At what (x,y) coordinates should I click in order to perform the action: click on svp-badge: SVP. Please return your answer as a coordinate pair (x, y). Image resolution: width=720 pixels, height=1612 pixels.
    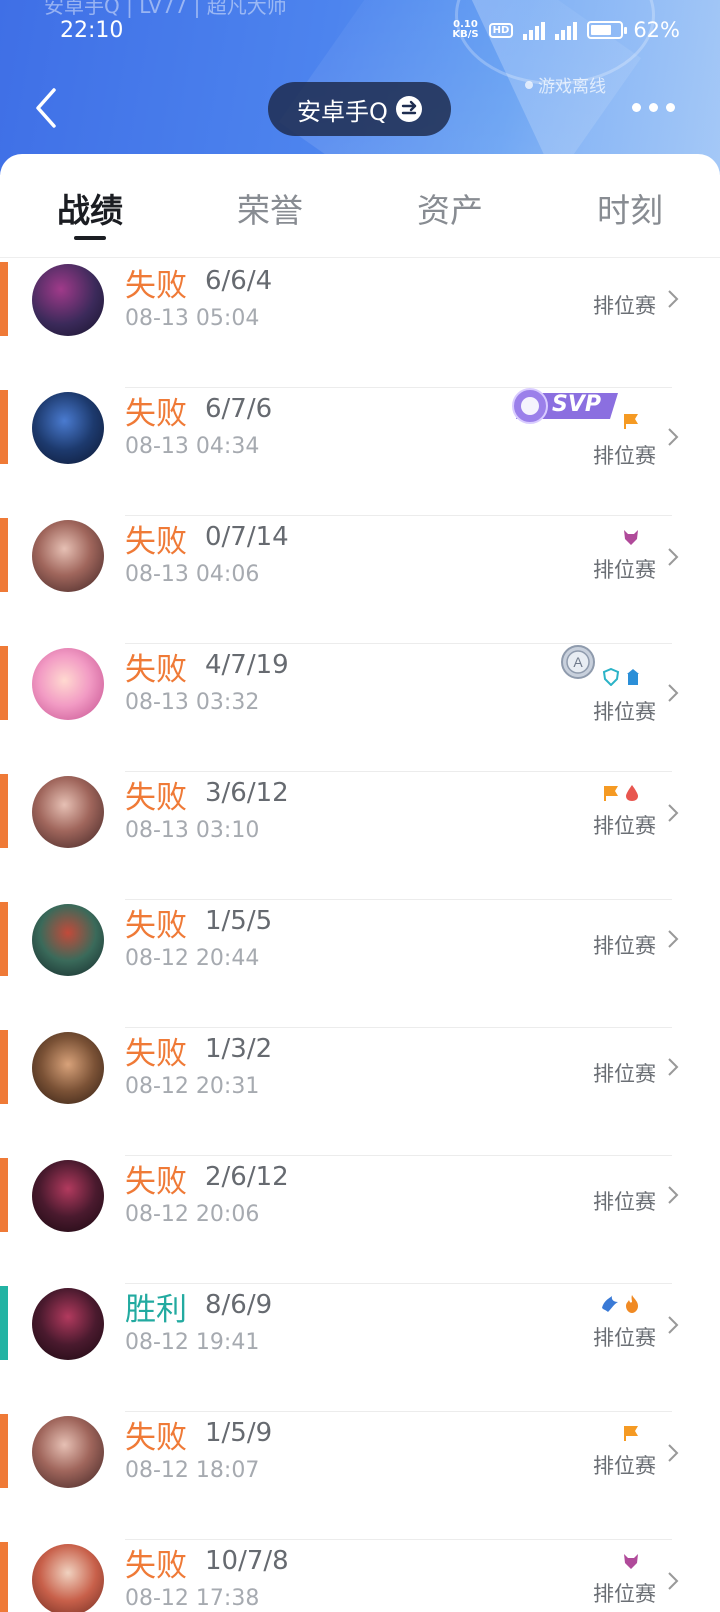
    Looking at the image, I should click on (566, 406).